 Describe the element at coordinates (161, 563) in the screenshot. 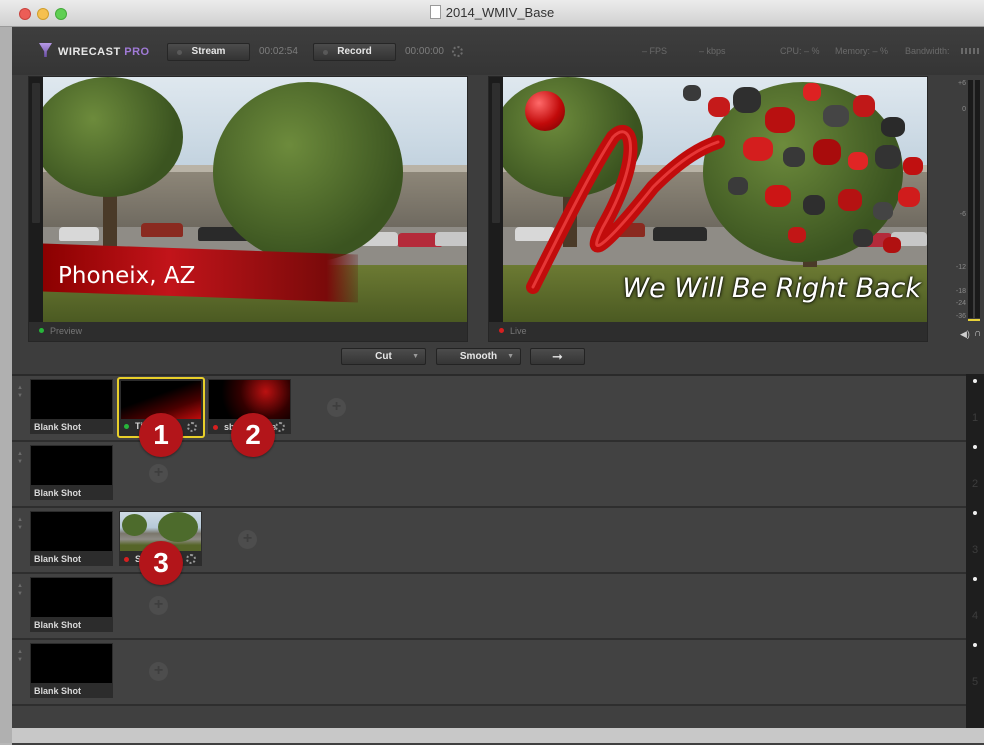

I see `annotation-badge: 3` at that location.